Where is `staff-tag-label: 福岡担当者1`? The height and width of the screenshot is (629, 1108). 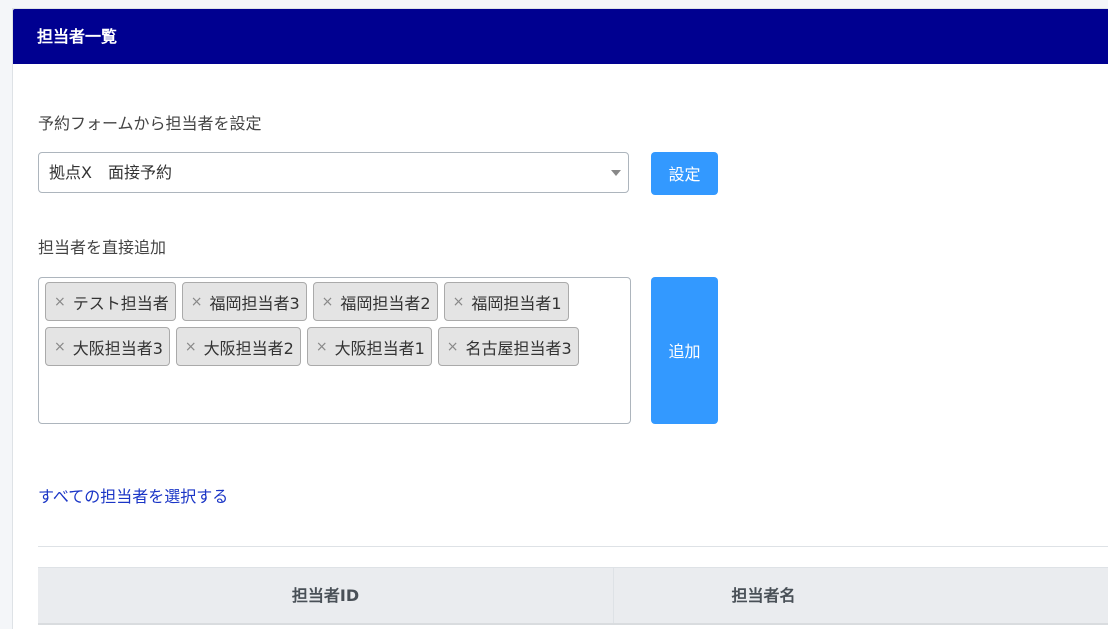
staff-tag-label: 福岡担当者1 is located at coordinates (516, 303).